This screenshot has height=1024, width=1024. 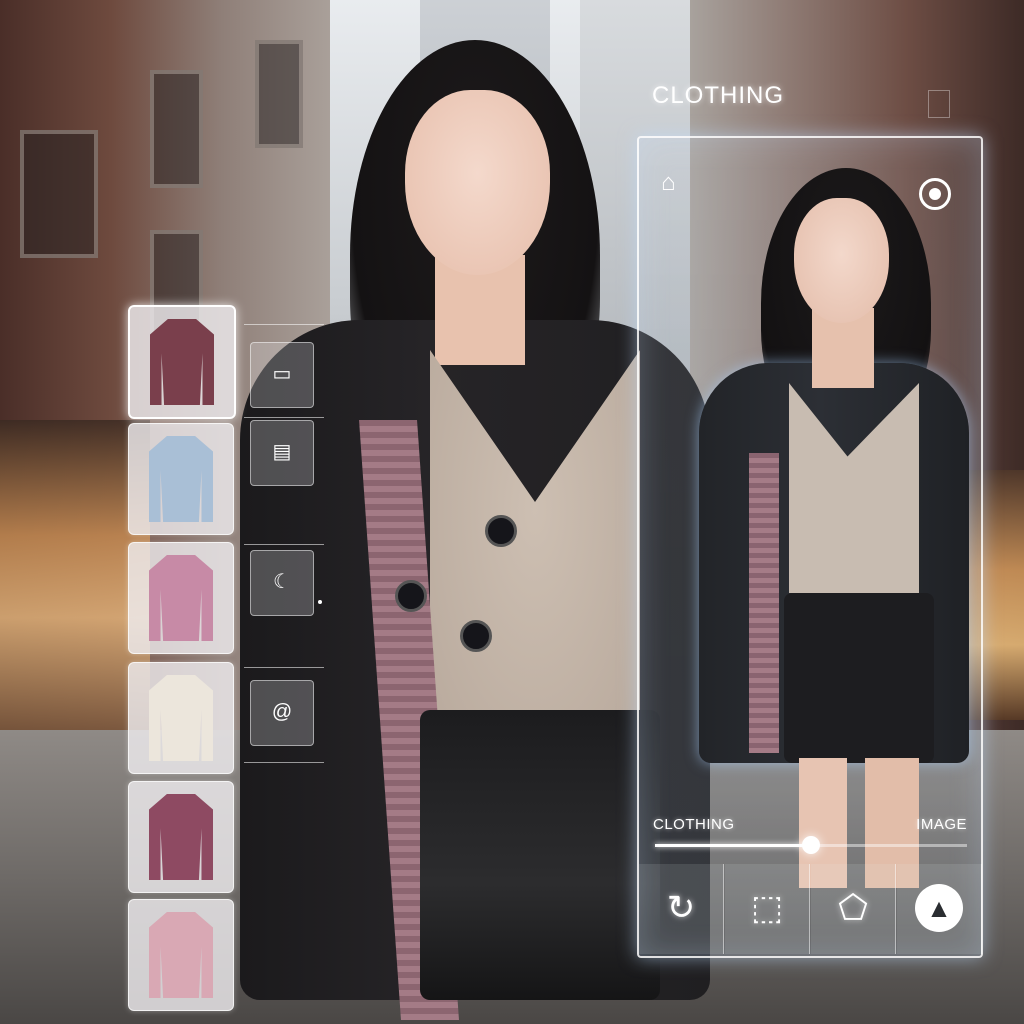 I want to click on model-shorts, so click(x=540, y=855).